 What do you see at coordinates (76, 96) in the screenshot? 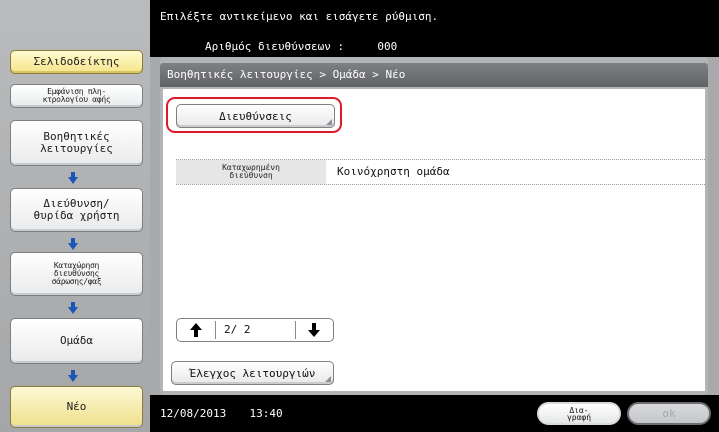
I see `keypad-button: Εμφάνιση πλη- κτρολογίου αφής` at bounding box center [76, 96].